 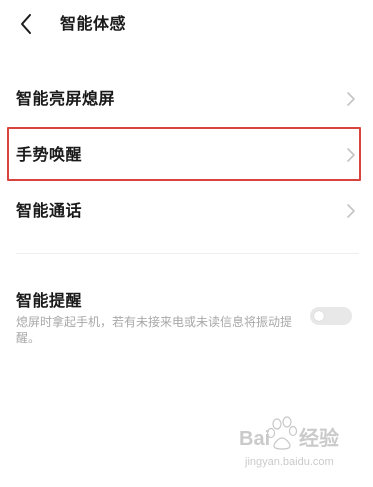 What do you see at coordinates (186, 99) in the screenshot?
I see `menu-item-smart-screen: 智能亮屏熄屏` at bounding box center [186, 99].